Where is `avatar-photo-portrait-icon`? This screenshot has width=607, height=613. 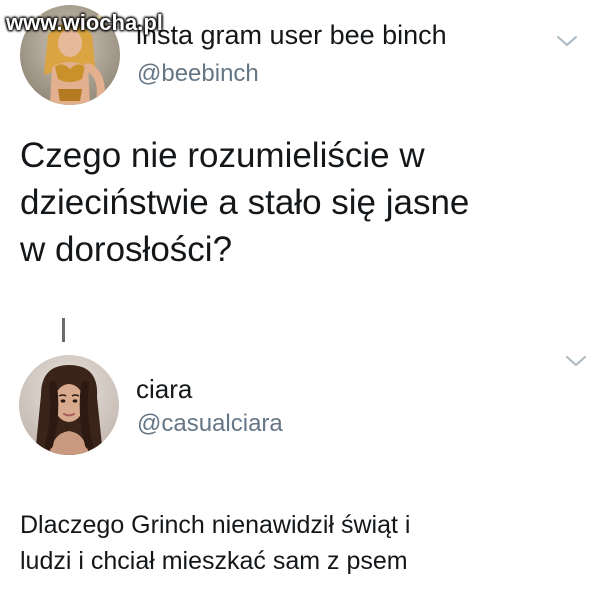
avatar-photo-portrait-icon is located at coordinates (69, 405).